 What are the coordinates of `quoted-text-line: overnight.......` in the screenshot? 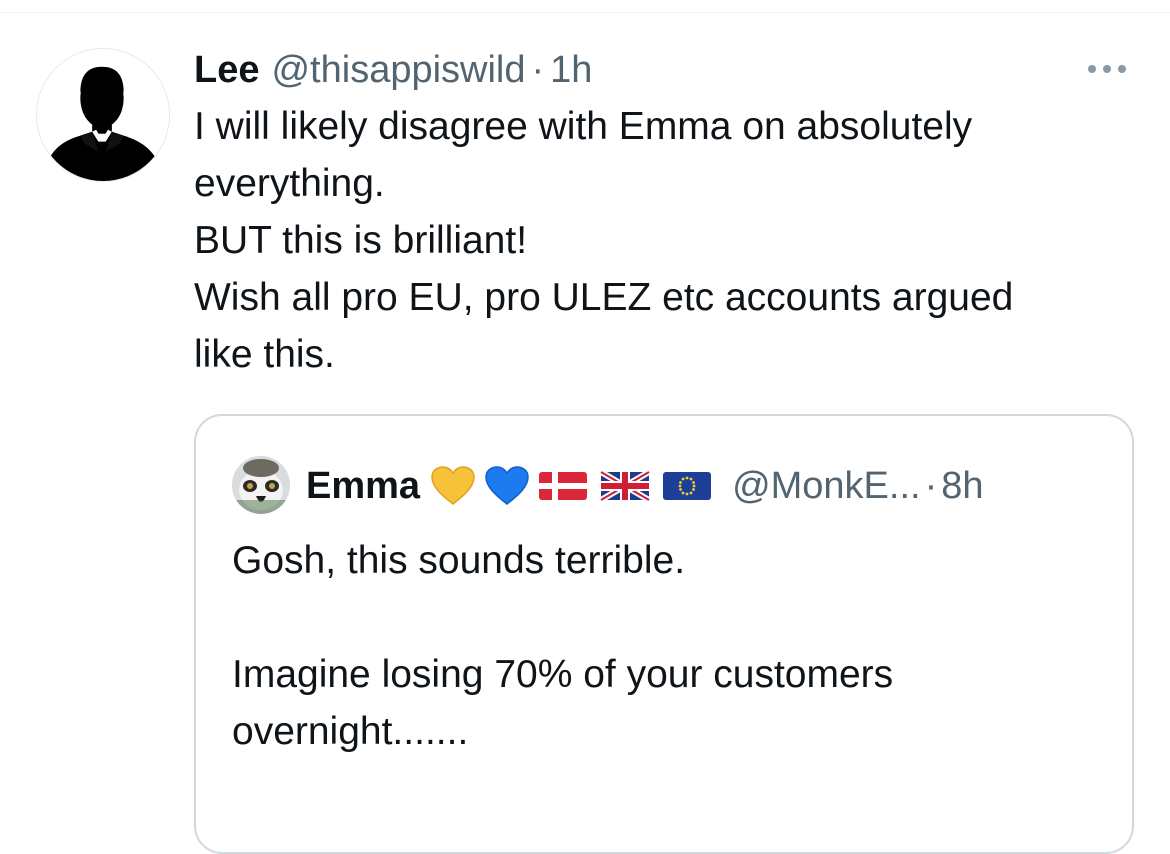 It's located at (350, 731).